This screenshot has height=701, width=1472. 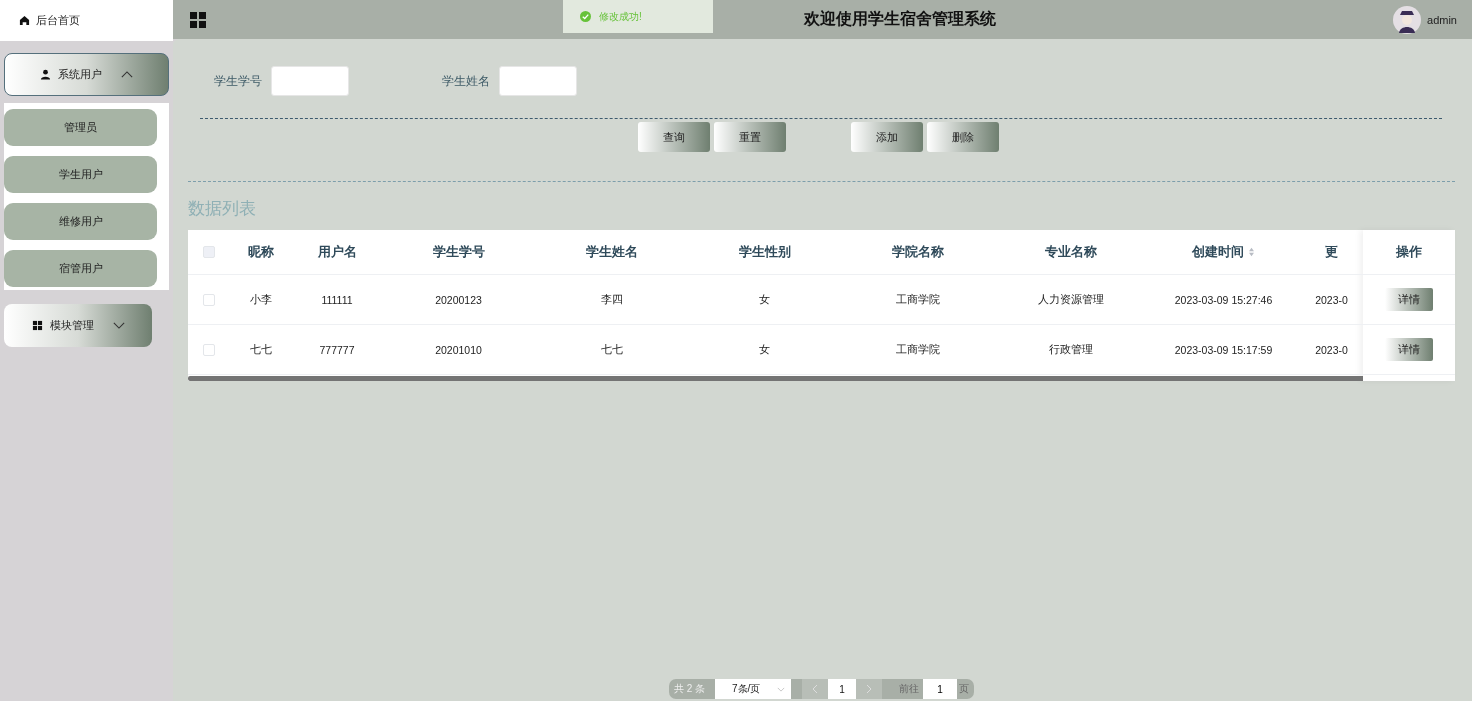 I want to click on column-header: 昵称, so click(x=261, y=252).